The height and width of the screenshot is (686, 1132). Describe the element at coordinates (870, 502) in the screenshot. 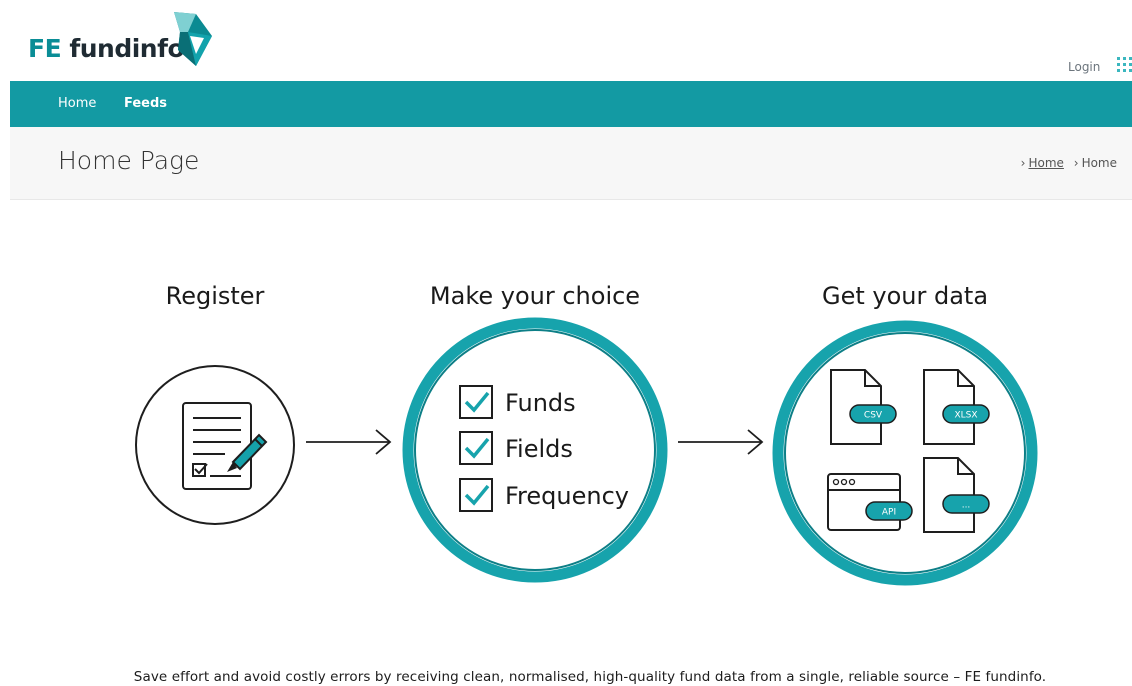

I see `api-window-icon: API` at that location.